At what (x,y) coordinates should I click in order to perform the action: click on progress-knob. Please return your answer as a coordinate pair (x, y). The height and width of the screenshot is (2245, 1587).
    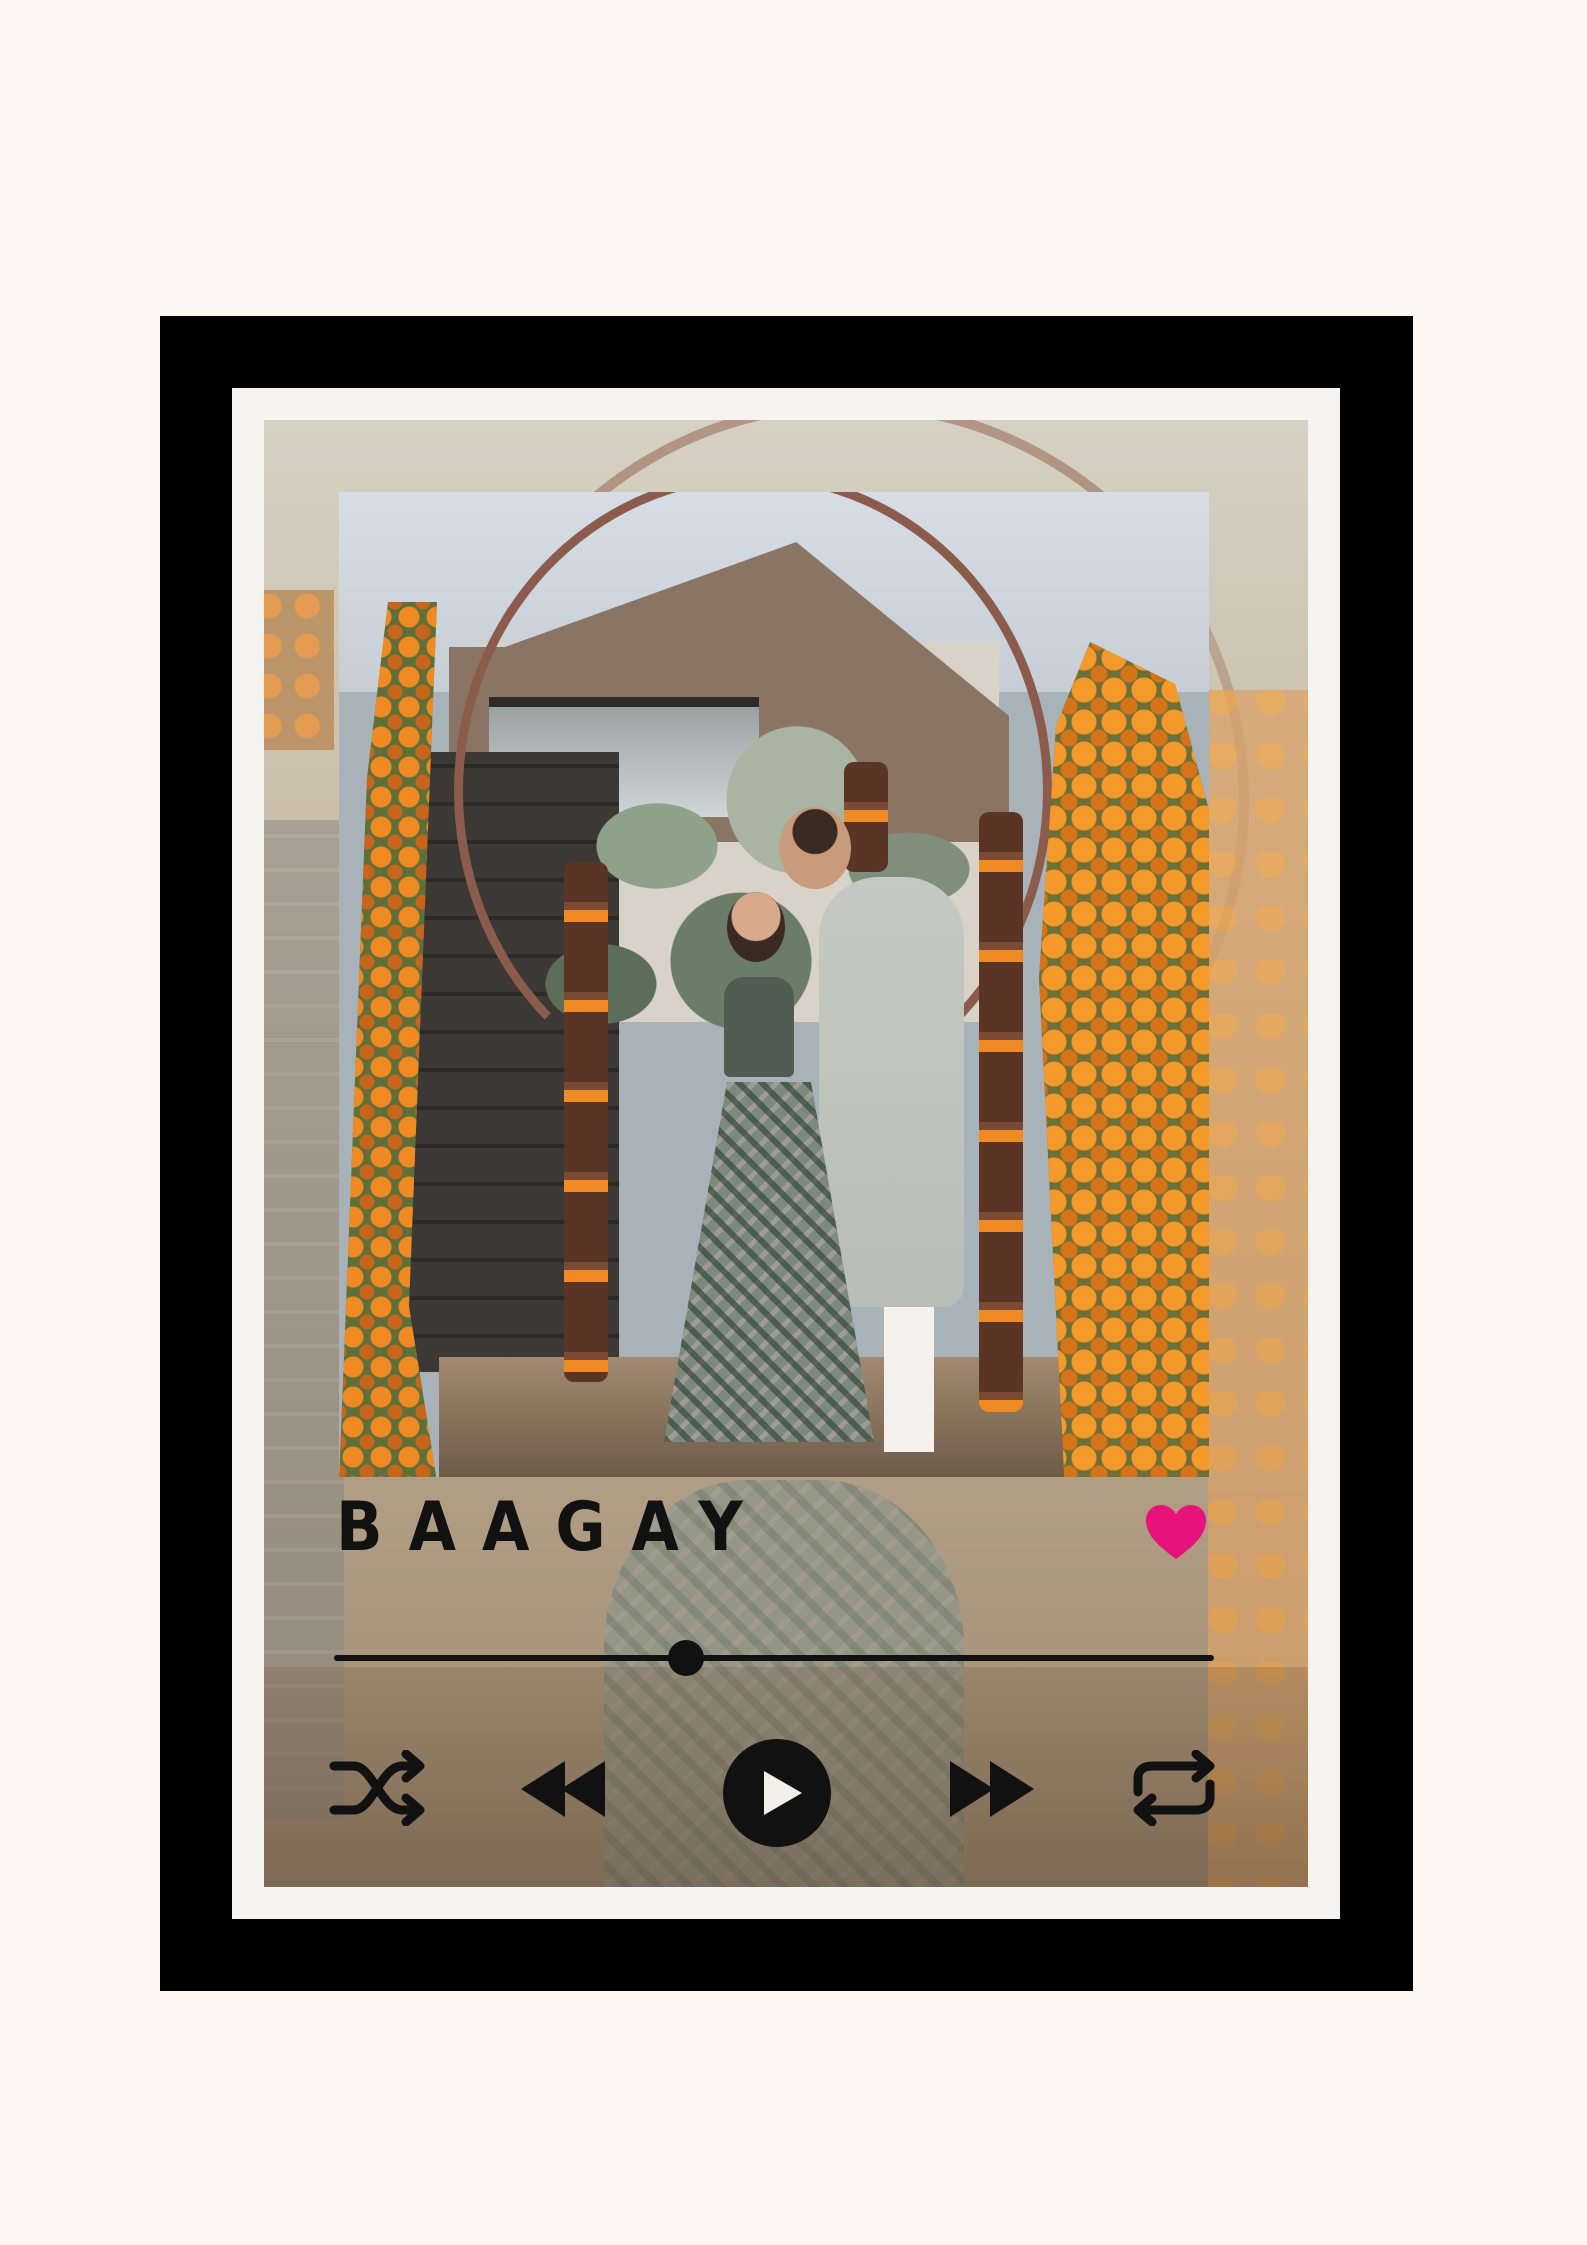
    Looking at the image, I should click on (686, 1658).